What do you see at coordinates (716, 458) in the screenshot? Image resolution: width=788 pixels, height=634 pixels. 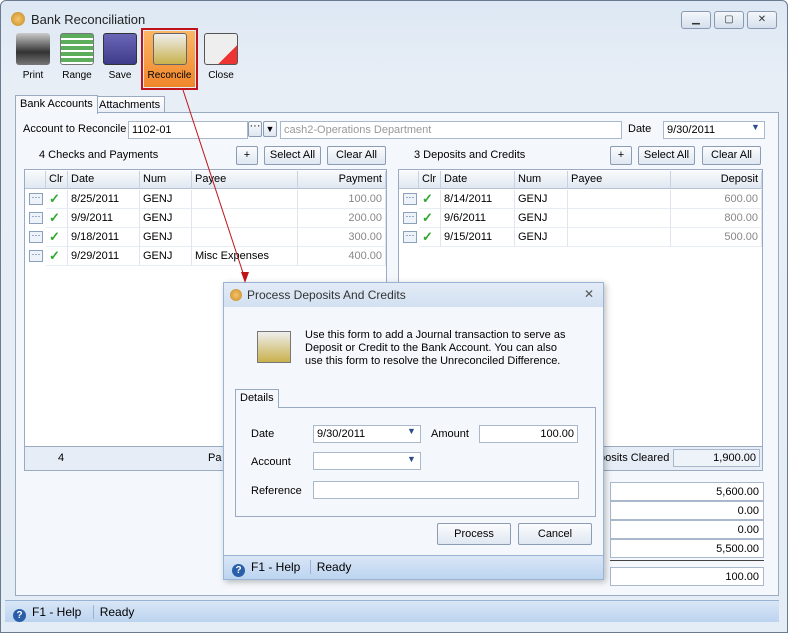 I see `deposits-cleared-total: 1,900.00` at bounding box center [716, 458].